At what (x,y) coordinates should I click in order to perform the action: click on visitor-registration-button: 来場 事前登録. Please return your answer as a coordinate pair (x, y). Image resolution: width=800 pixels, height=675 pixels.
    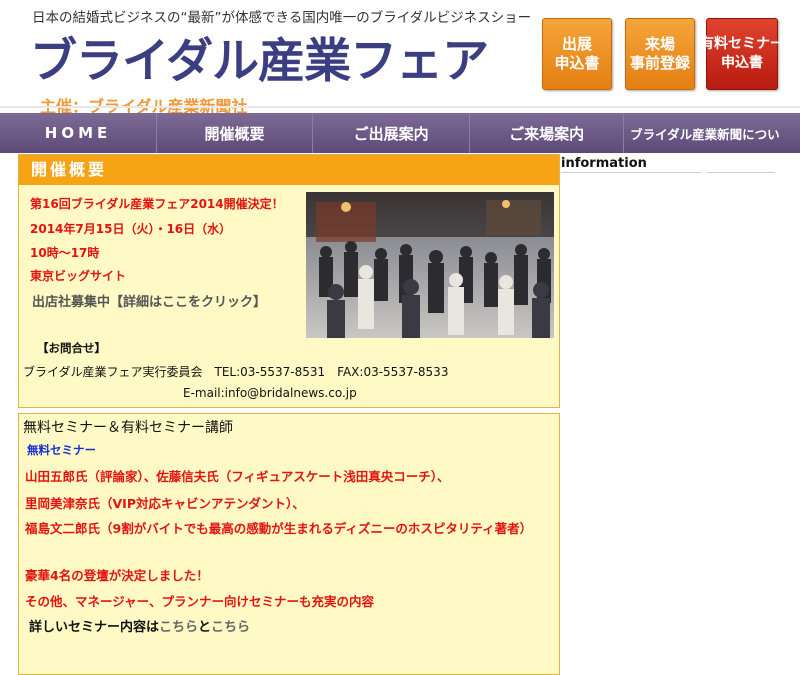
    Looking at the image, I should click on (660, 54).